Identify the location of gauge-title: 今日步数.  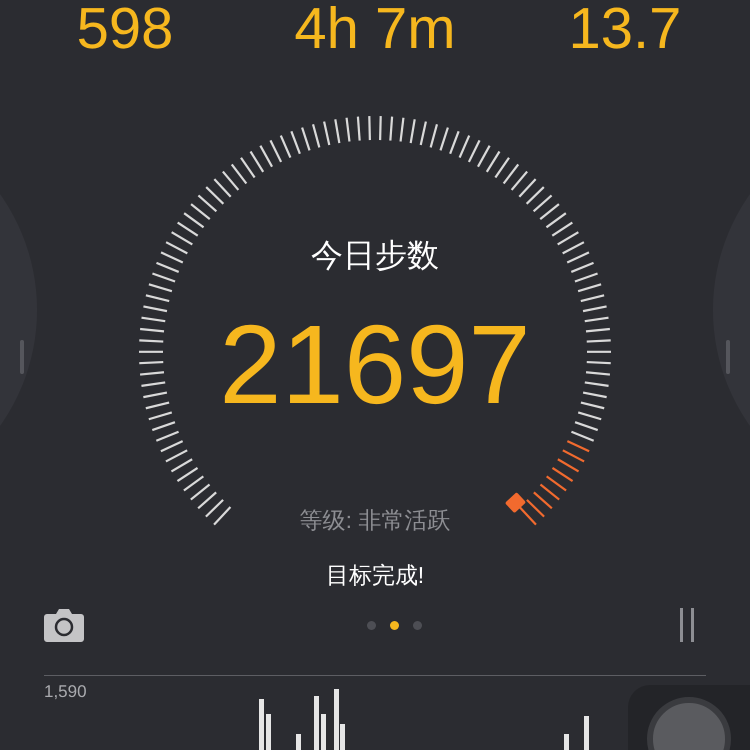
(375, 255).